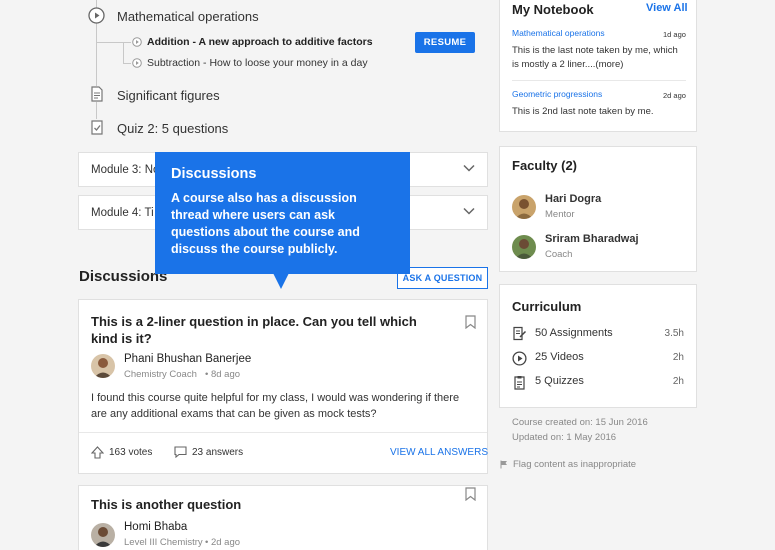 Image resolution: width=775 pixels, height=550 pixels. What do you see at coordinates (123, 53) in the screenshot?
I see `timeline-sub-line` at bounding box center [123, 53].